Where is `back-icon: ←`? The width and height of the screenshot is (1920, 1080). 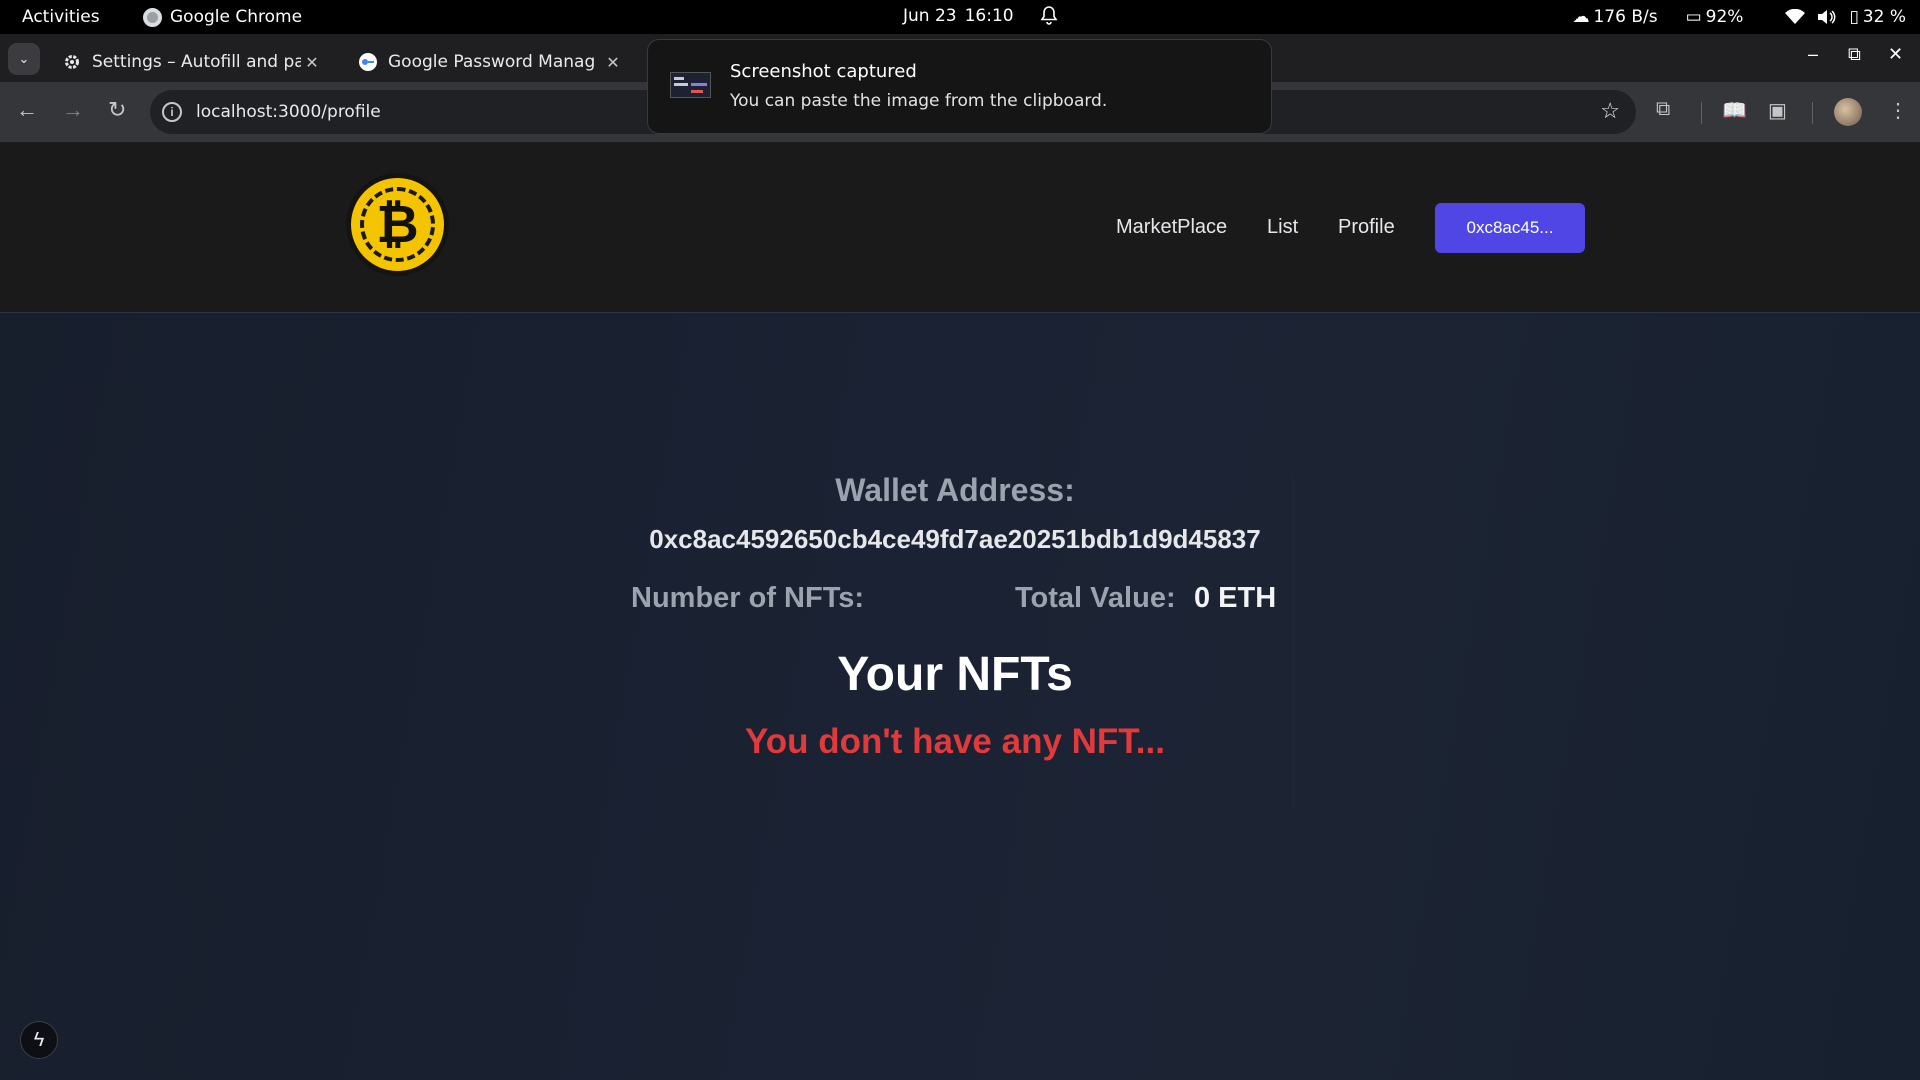 back-icon: ← is located at coordinates (27, 110).